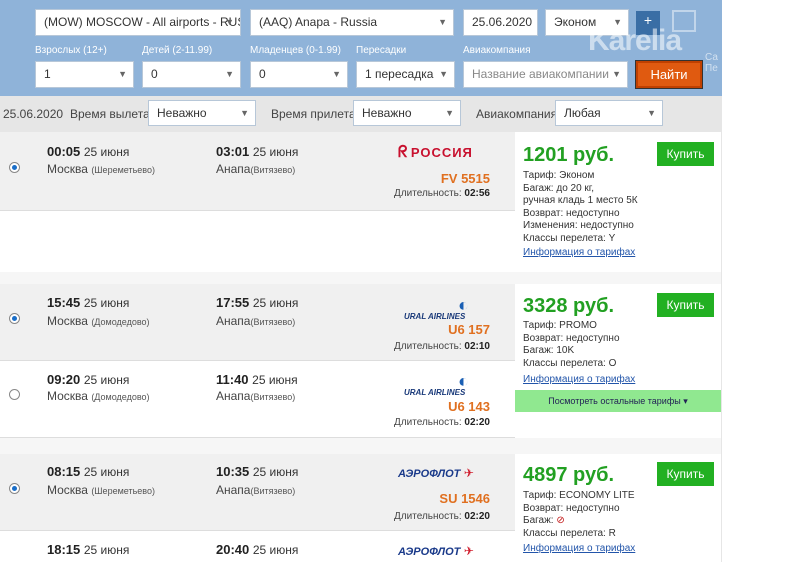 This screenshot has width=800, height=562. Describe the element at coordinates (469, 406) in the screenshot. I see `flight-number: U6 143` at that location.